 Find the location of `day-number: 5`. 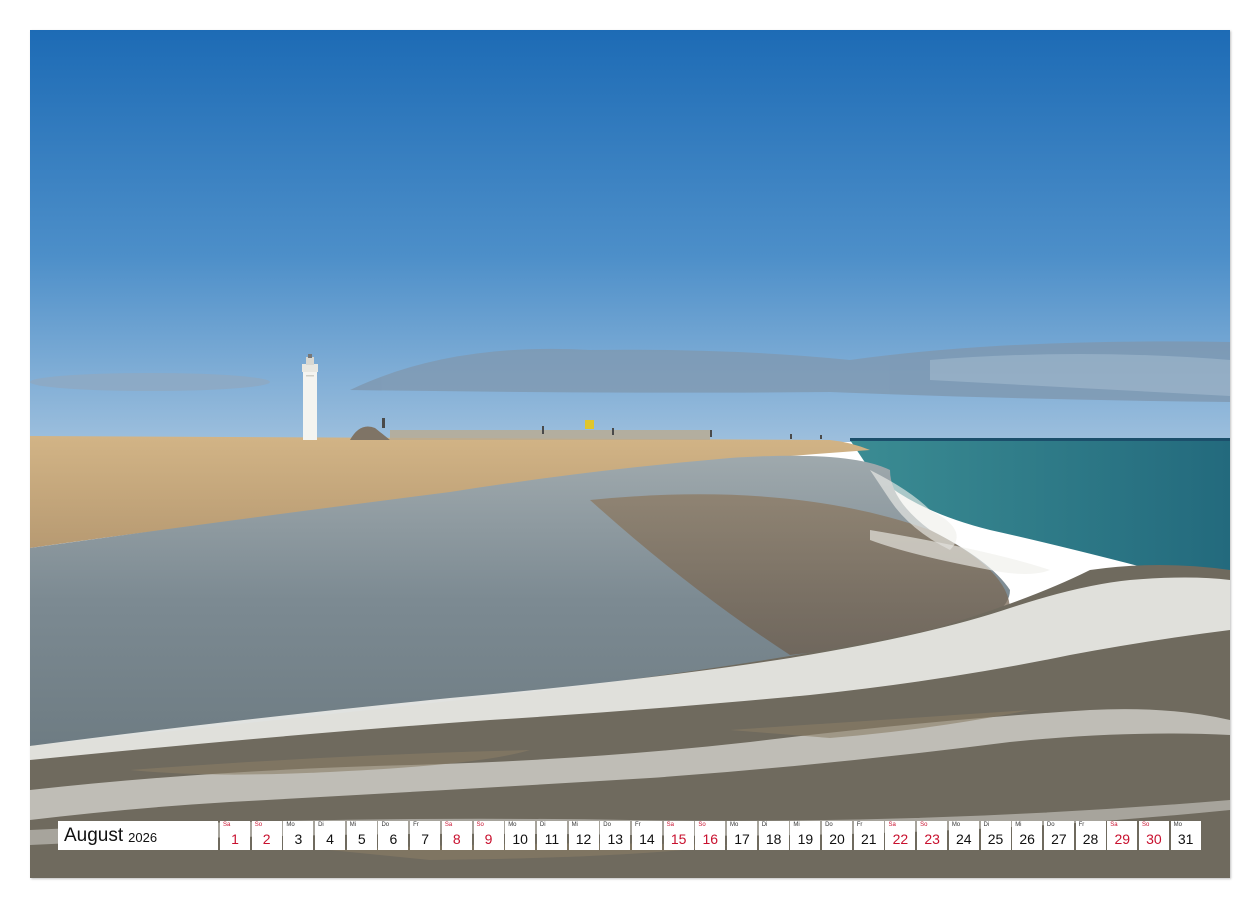

day-number: 5 is located at coordinates (361, 839).